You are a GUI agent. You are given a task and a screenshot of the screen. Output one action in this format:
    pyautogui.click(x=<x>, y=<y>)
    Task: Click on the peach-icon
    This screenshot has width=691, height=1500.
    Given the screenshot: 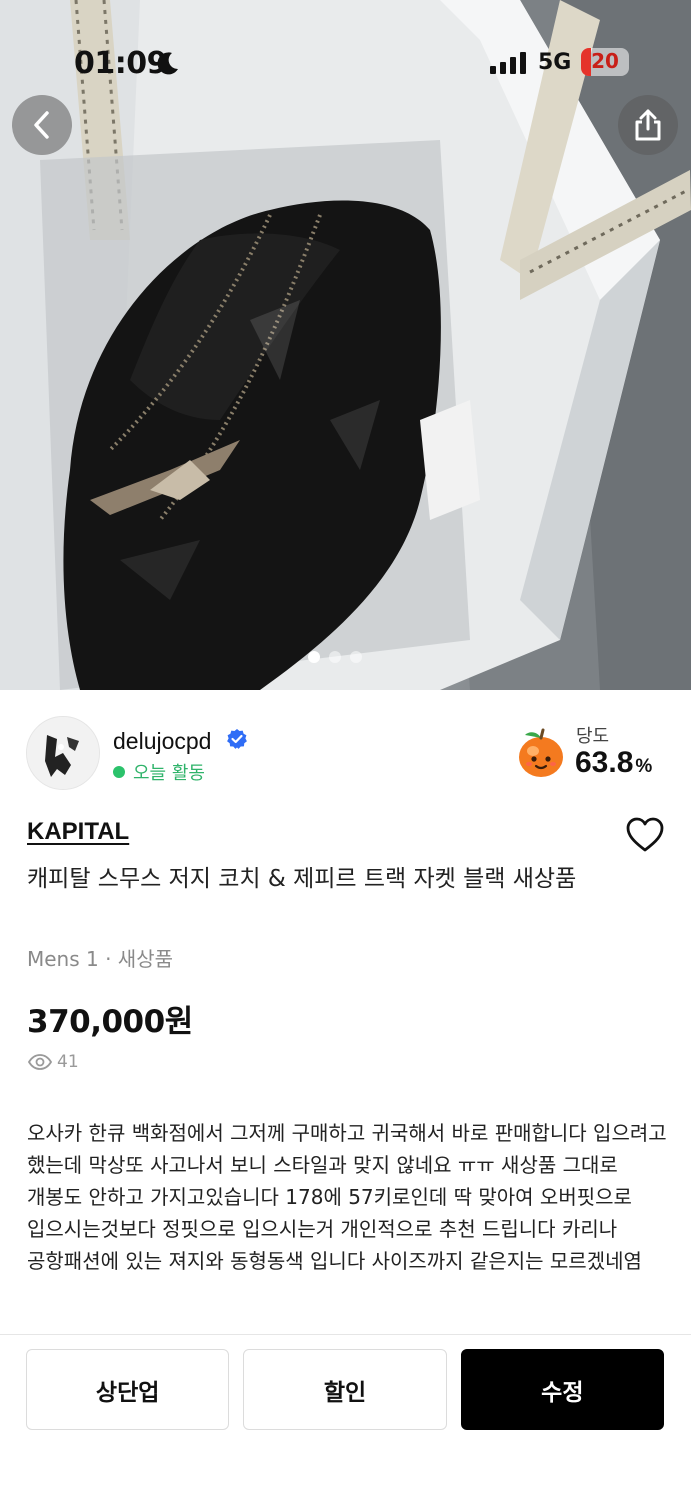 What is the action you would take?
    pyautogui.click(x=541, y=752)
    